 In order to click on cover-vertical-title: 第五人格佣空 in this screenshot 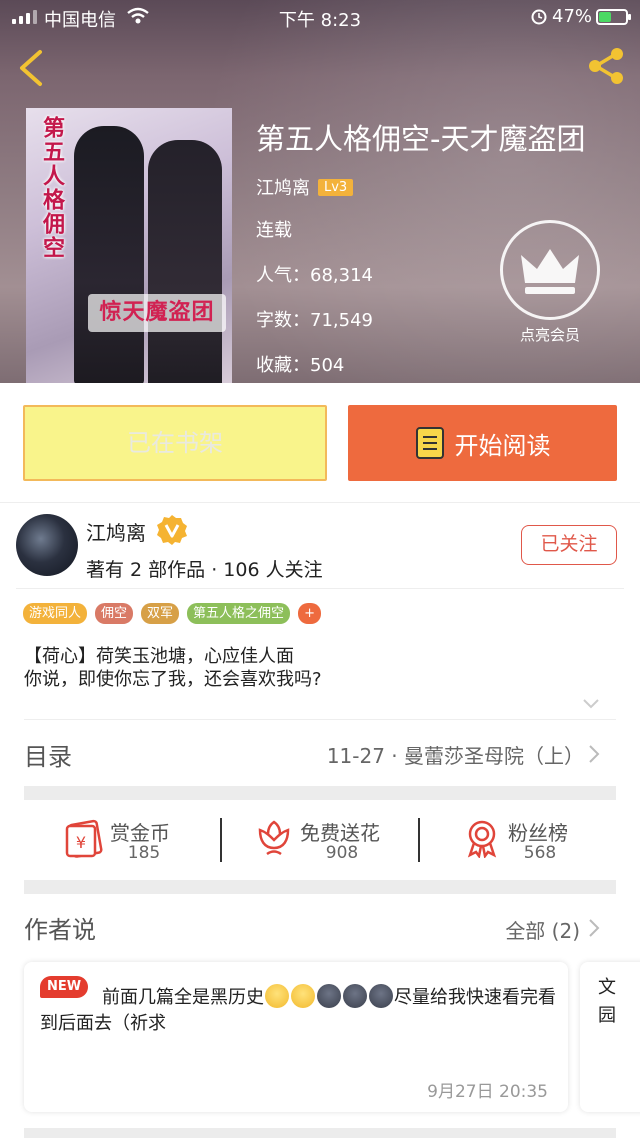, I will do `click(51, 188)`.